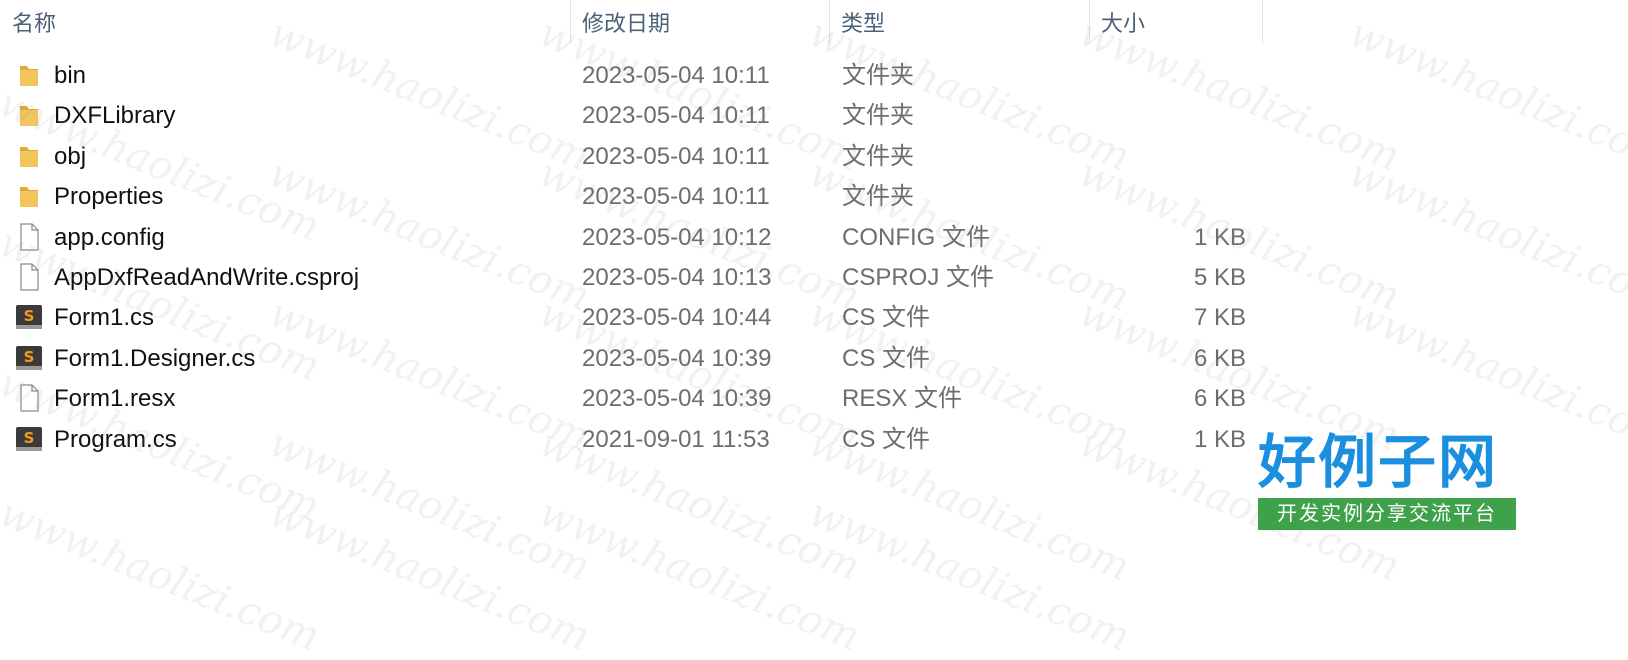 The height and width of the screenshot is (660, 1628). I want to click on site-logo: 好例子网 开发实例分享交流平台, so click(1387, 480).